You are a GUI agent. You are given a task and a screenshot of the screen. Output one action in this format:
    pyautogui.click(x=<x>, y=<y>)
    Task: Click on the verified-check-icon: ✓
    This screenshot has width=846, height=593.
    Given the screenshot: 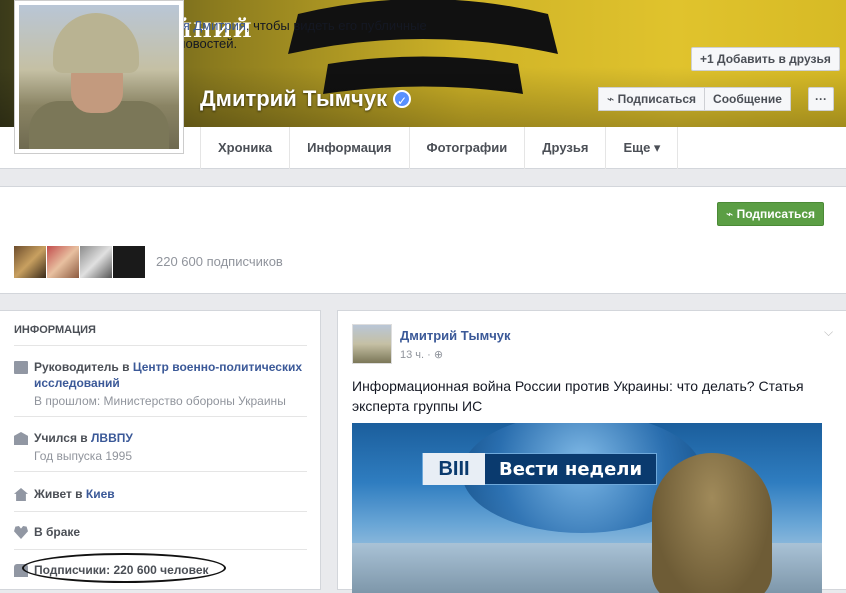 What is the action you would take?
    pyautogui.click(x=402, y=99)
    